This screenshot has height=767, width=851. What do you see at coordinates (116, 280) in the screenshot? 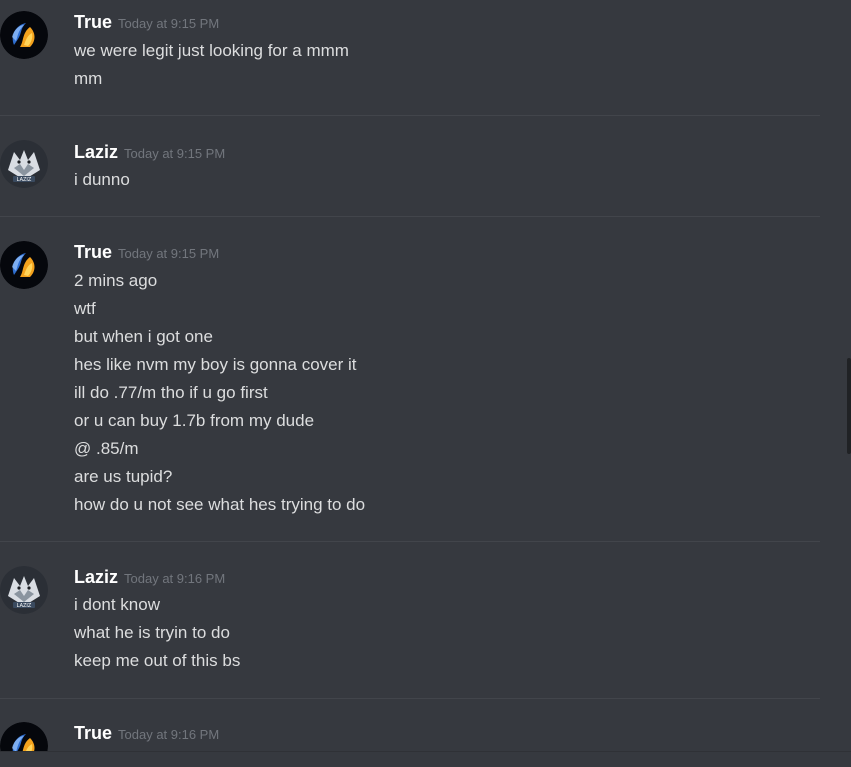
I see `message-text: 2 mins ago` at bounding box center [116, 280].